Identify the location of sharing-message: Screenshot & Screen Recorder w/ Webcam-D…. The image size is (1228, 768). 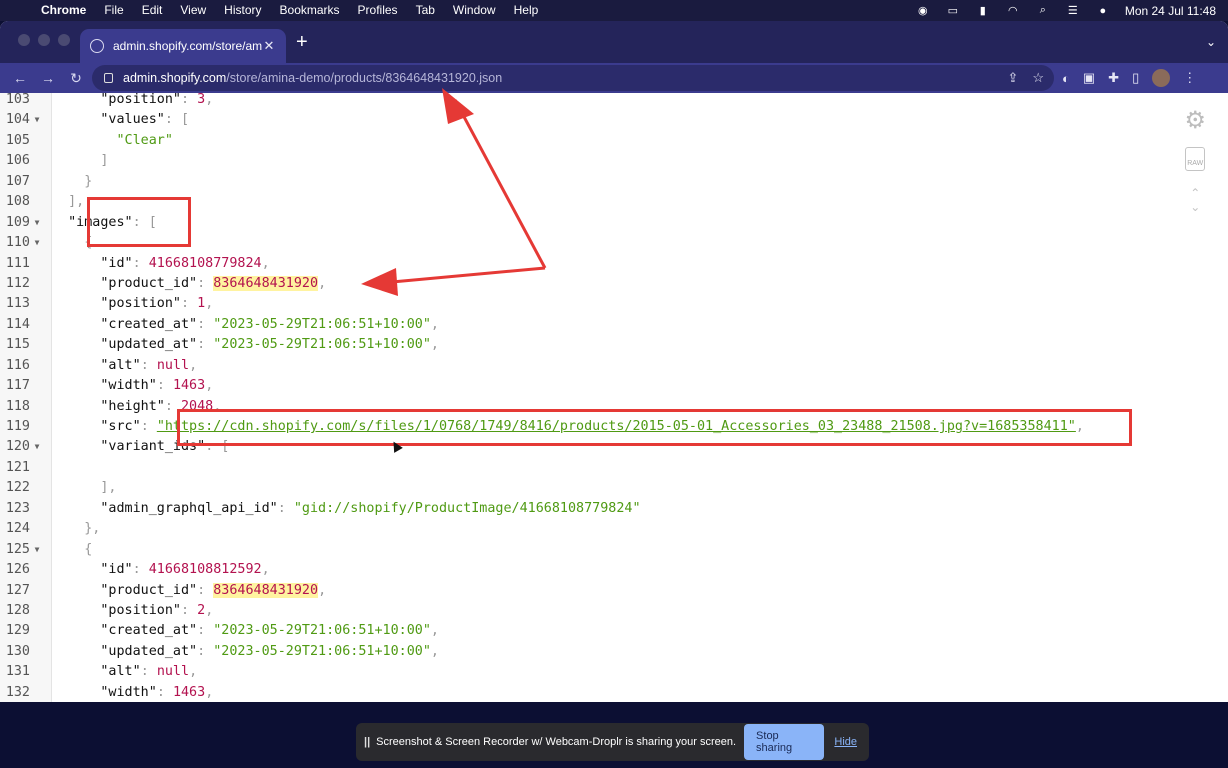
(556, 742).